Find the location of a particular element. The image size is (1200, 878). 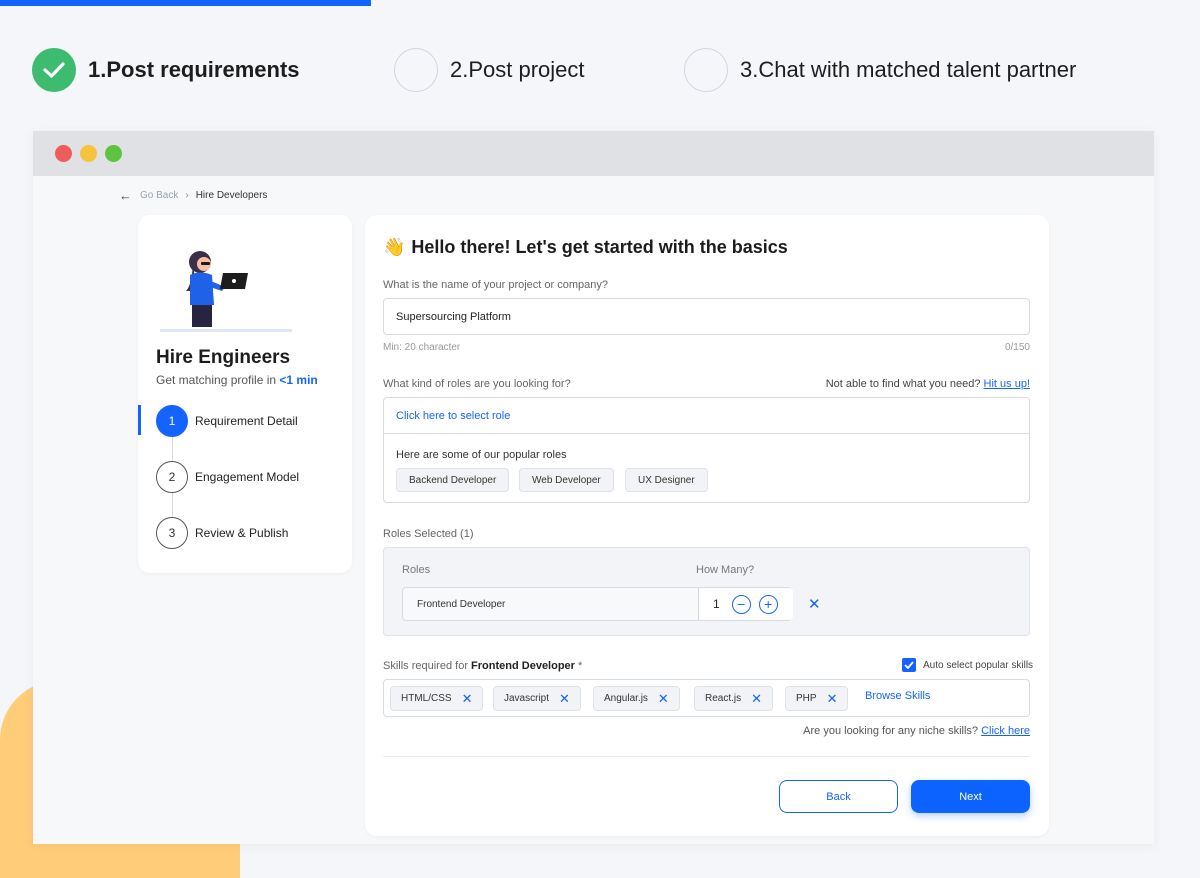

quantity-value: 1 is located at coordinates (716, 604).